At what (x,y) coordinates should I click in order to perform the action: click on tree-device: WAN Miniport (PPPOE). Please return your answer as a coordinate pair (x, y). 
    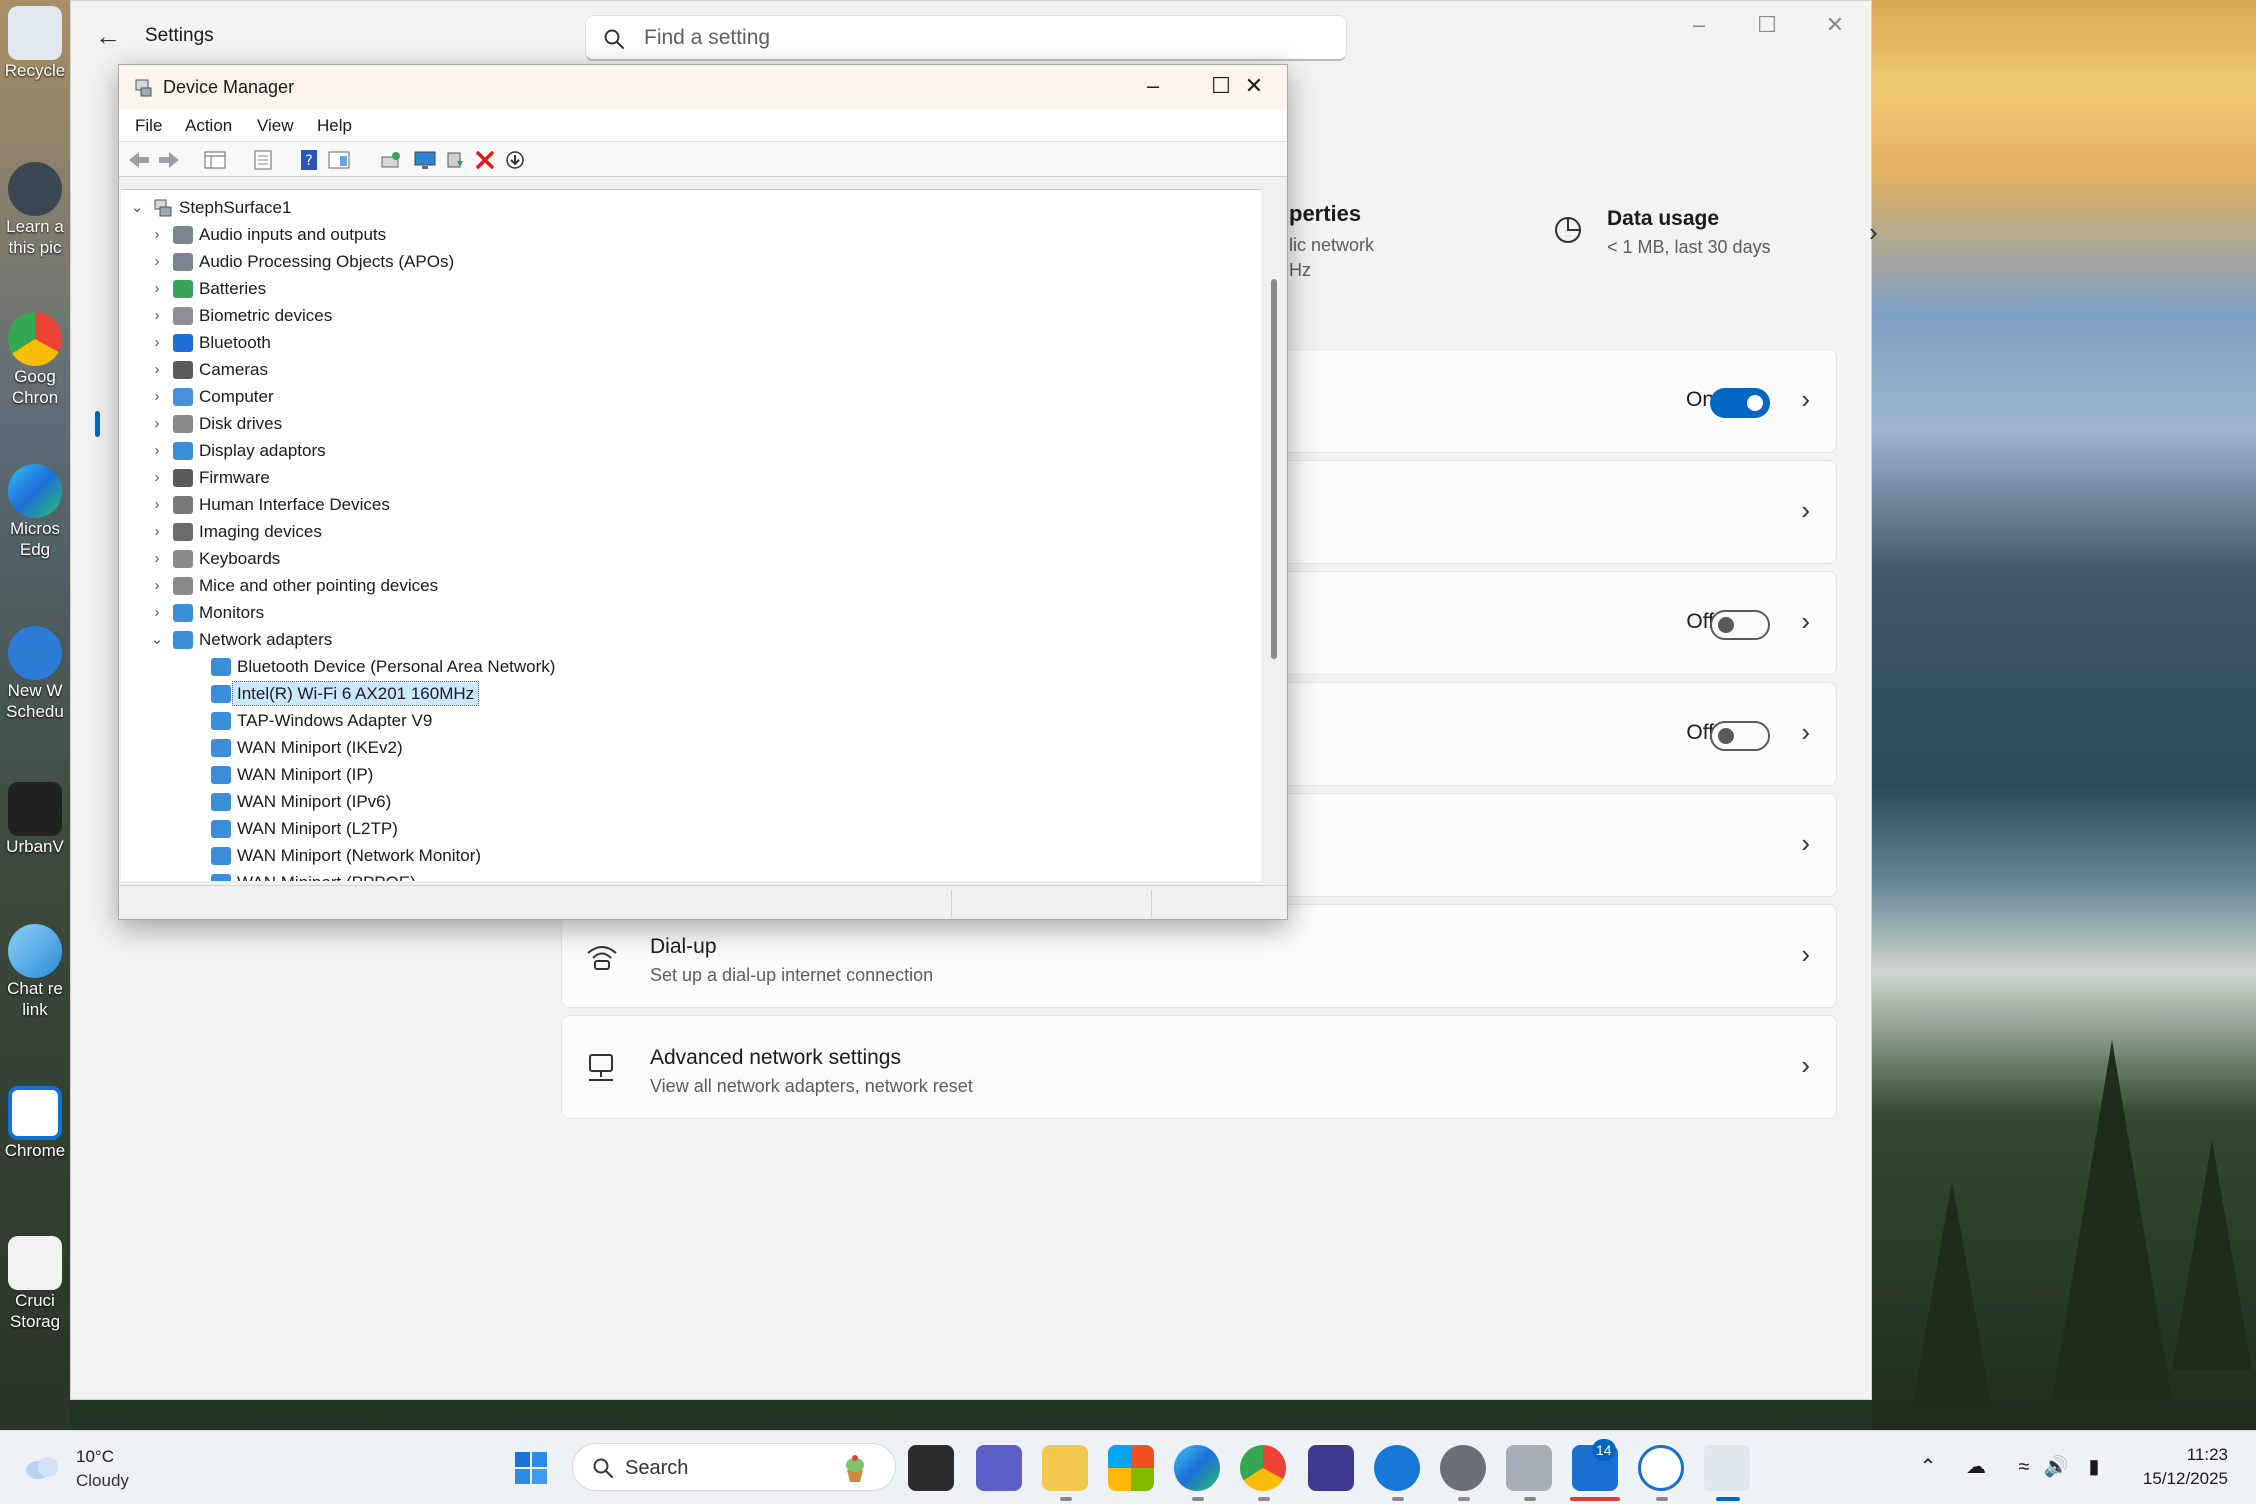
    Looking at the image, I should click on (691, 875).